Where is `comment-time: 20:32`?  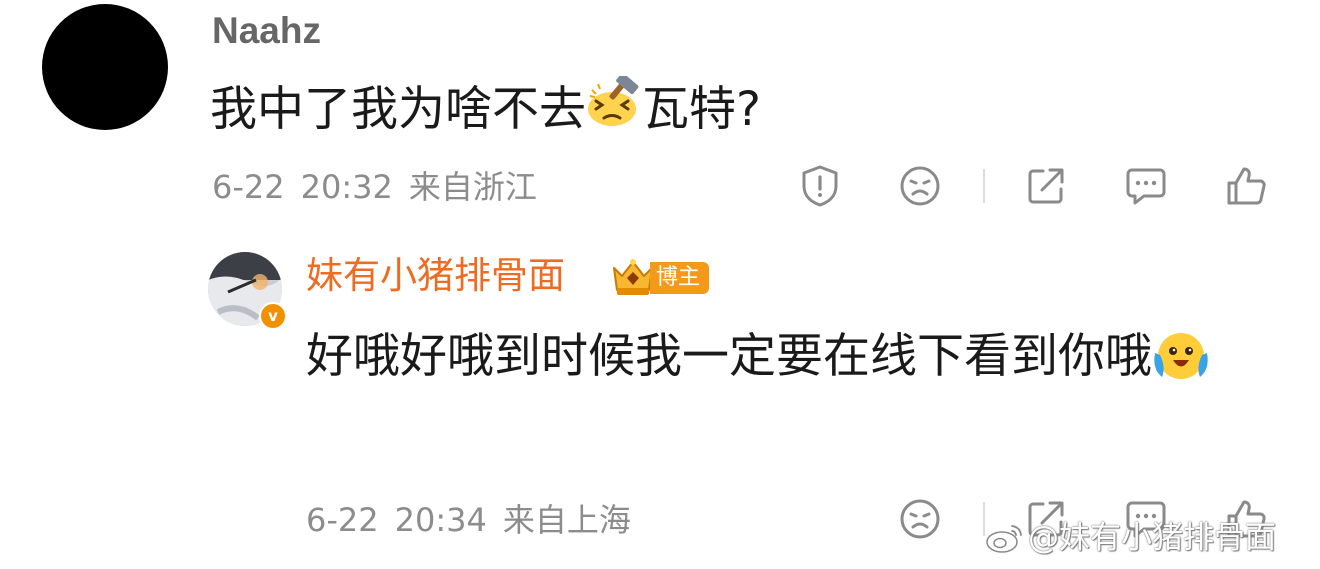
comment-time: 20:32 is located at coordinates (346, 187).